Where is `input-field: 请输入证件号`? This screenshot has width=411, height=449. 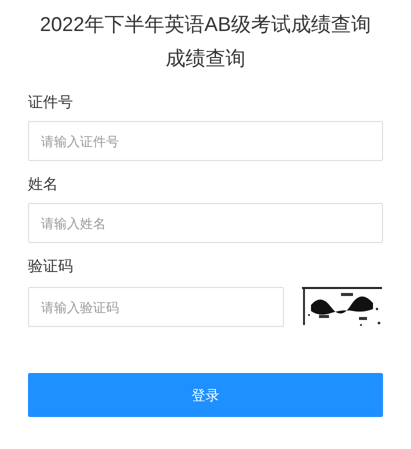
input-field: 请输入证件号 is located at coordinates (205, 141).